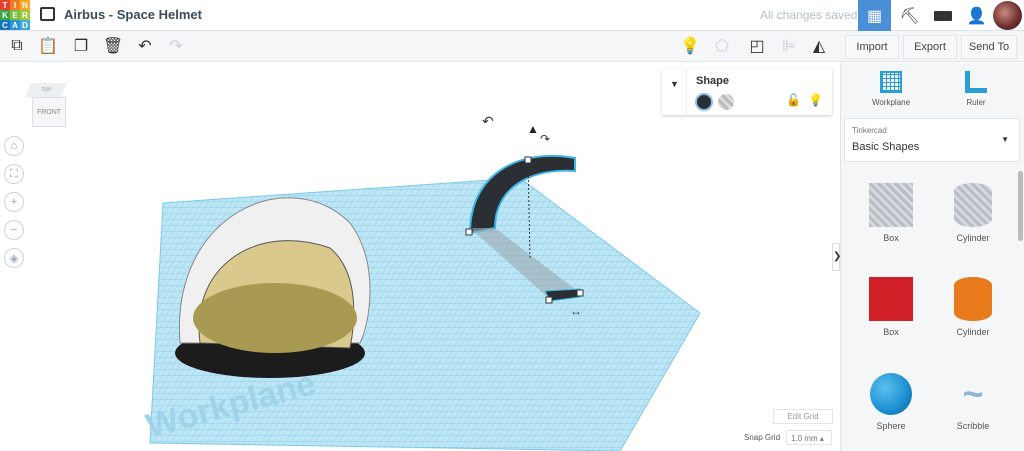 The height and width of the screenshot is (451, 1024). Describe the element at coordinates (690, 46) in the screenshot. I see `show-all-button: 💡` at that location.